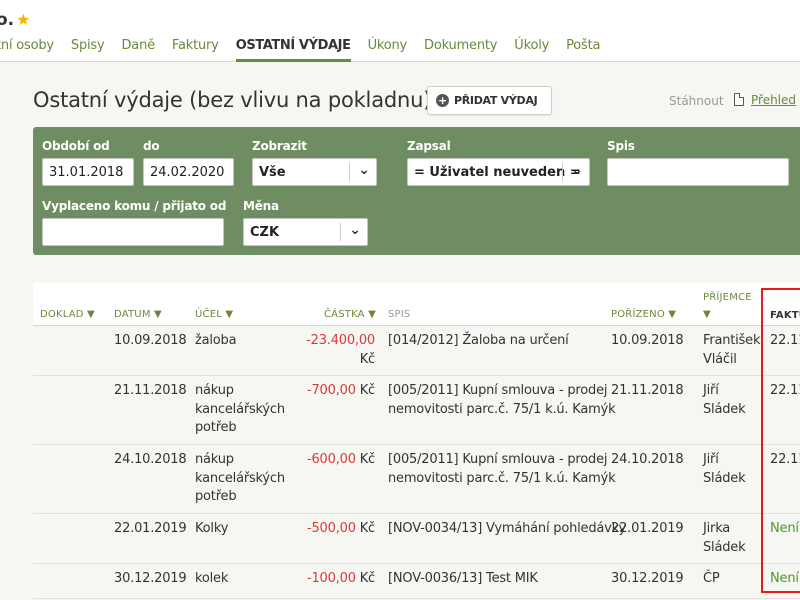 This screenshot has width=800, height=600. I want to click on cell-prijemce-line: ČP, so click(711, 578).